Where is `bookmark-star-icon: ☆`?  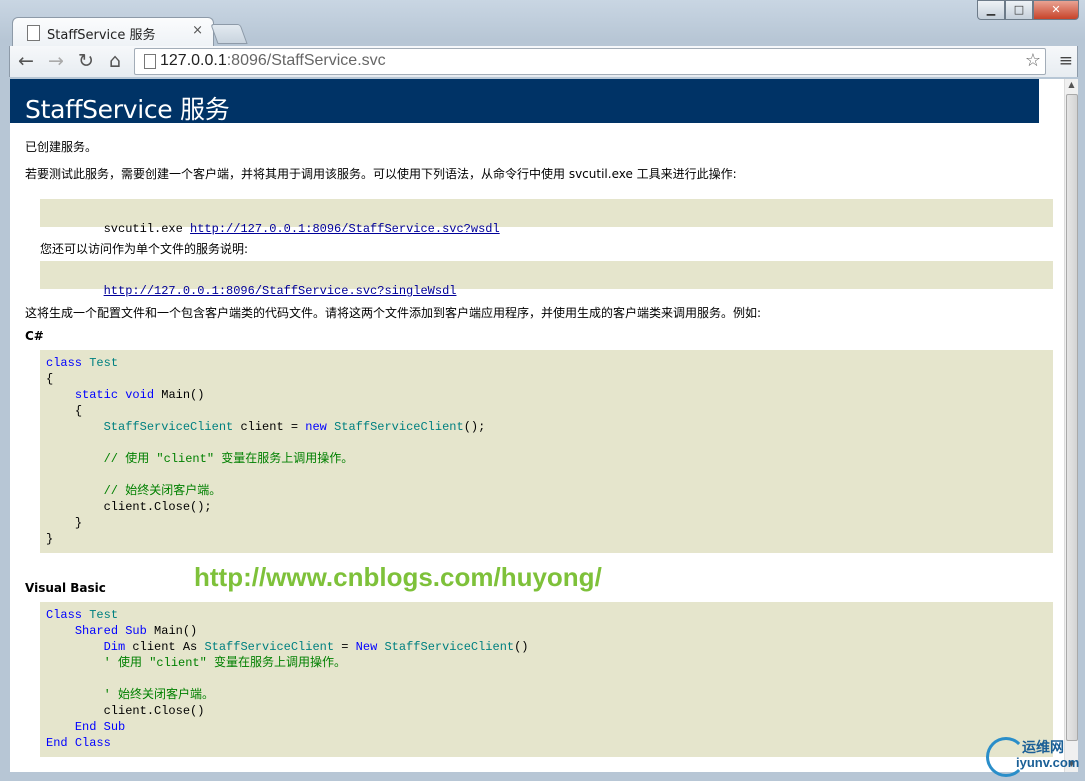 bookmark-star-icon: ☆ is located at coordinates (1033, 60).